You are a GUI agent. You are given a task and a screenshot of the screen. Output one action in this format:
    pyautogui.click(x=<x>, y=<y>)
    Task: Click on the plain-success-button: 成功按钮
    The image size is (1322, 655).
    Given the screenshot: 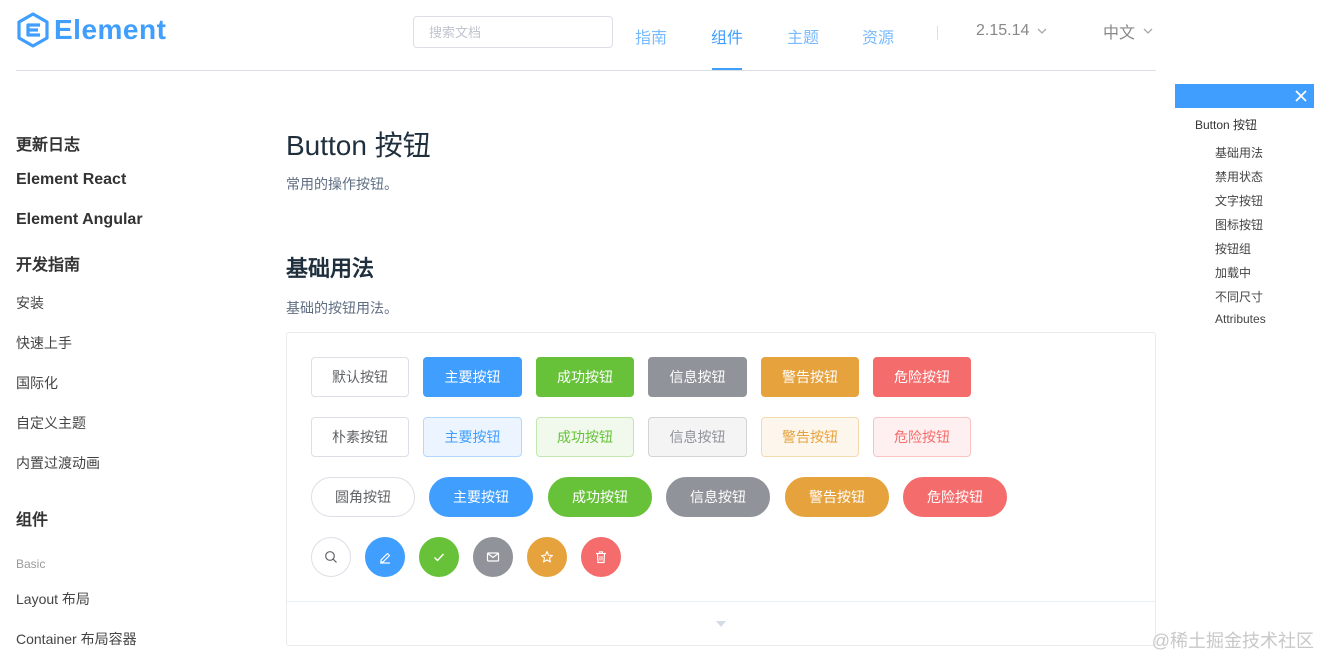 What is the action you would take?
    pyautogui.click(x=585, y=437)
    